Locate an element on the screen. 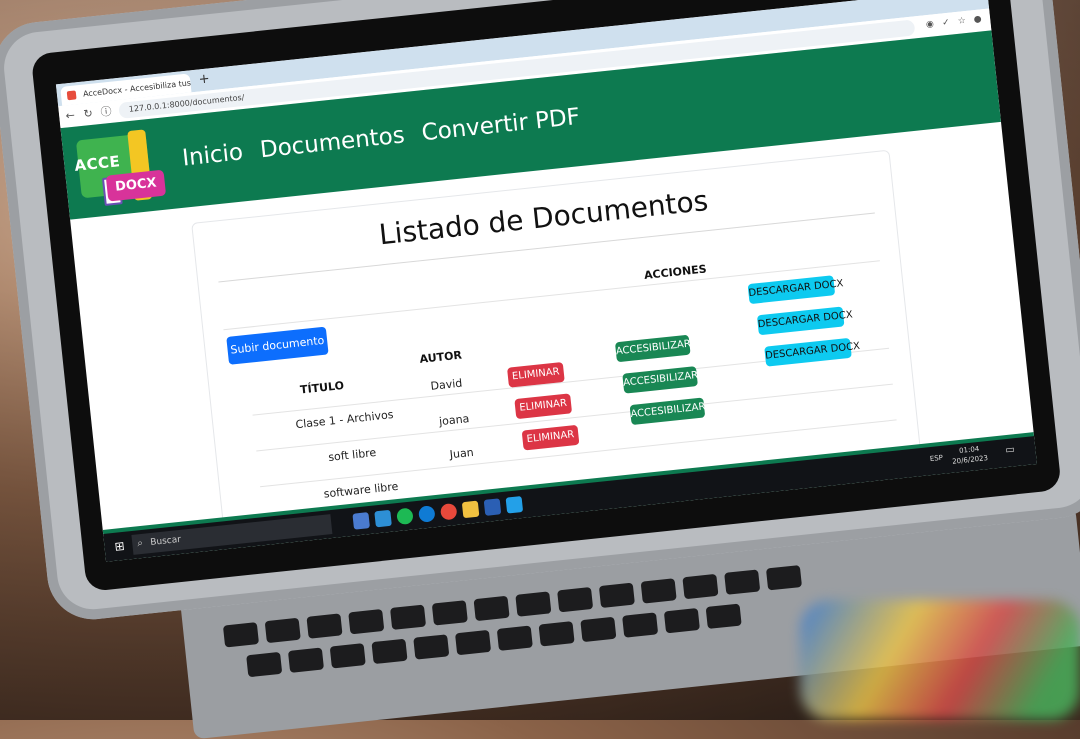 Image resolution: width=1080 pixels, height=739 pixels. nav-item-convertir-pdf: Convertir PDF is located at coordinates (500, 125).